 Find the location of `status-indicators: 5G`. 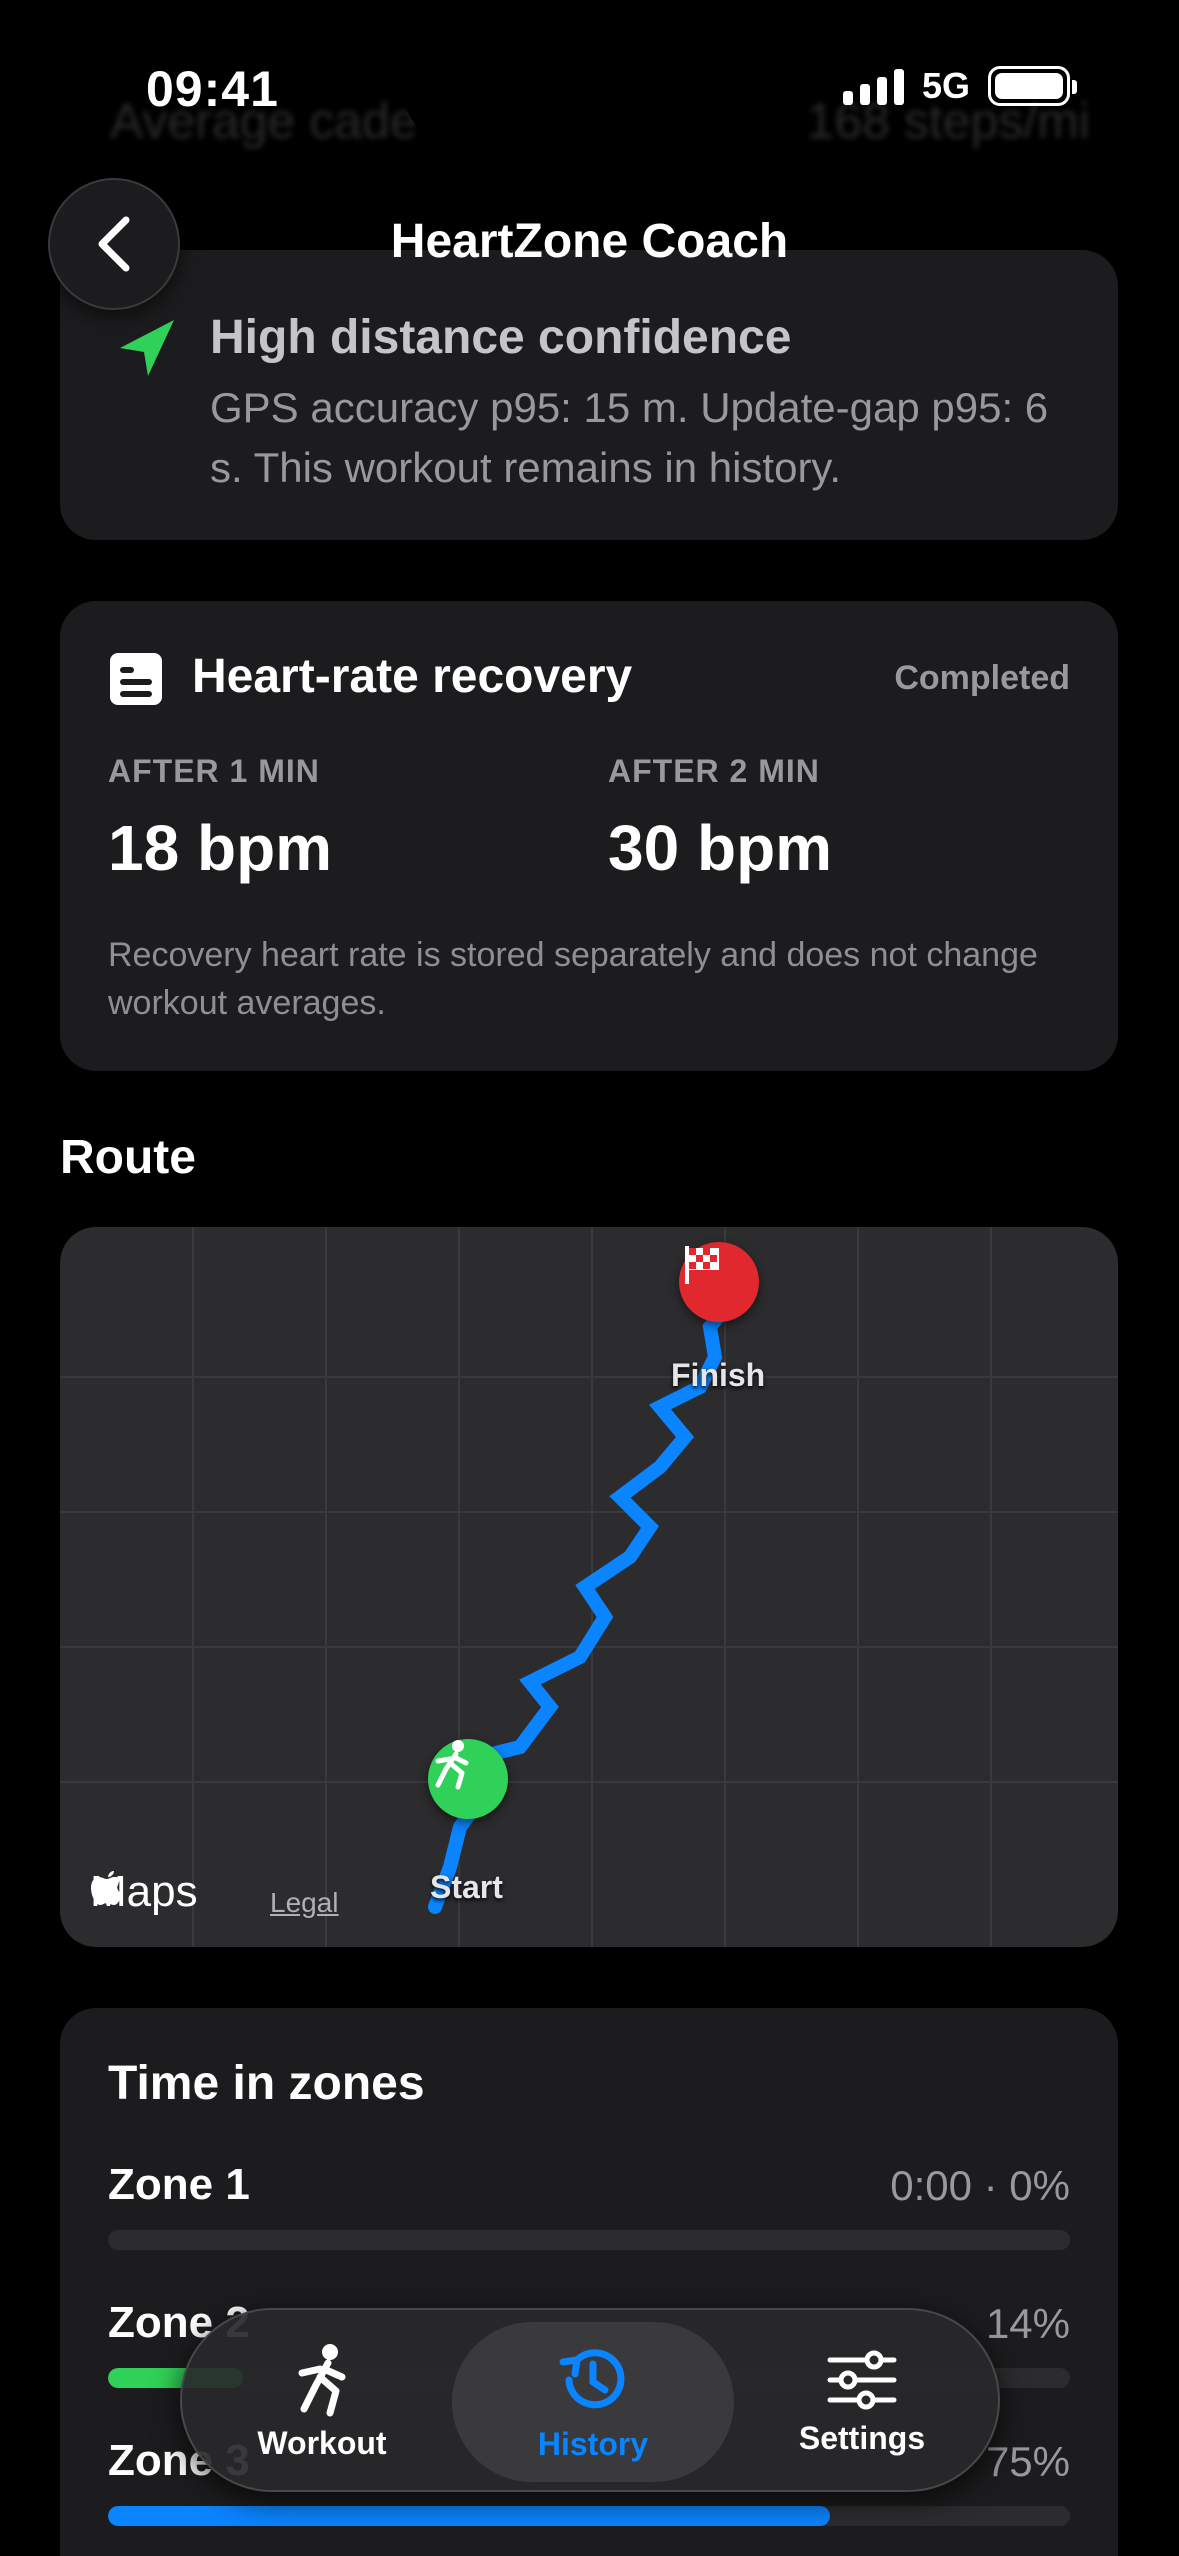

status-indicators: 5G is located at coordinates (960, 86).